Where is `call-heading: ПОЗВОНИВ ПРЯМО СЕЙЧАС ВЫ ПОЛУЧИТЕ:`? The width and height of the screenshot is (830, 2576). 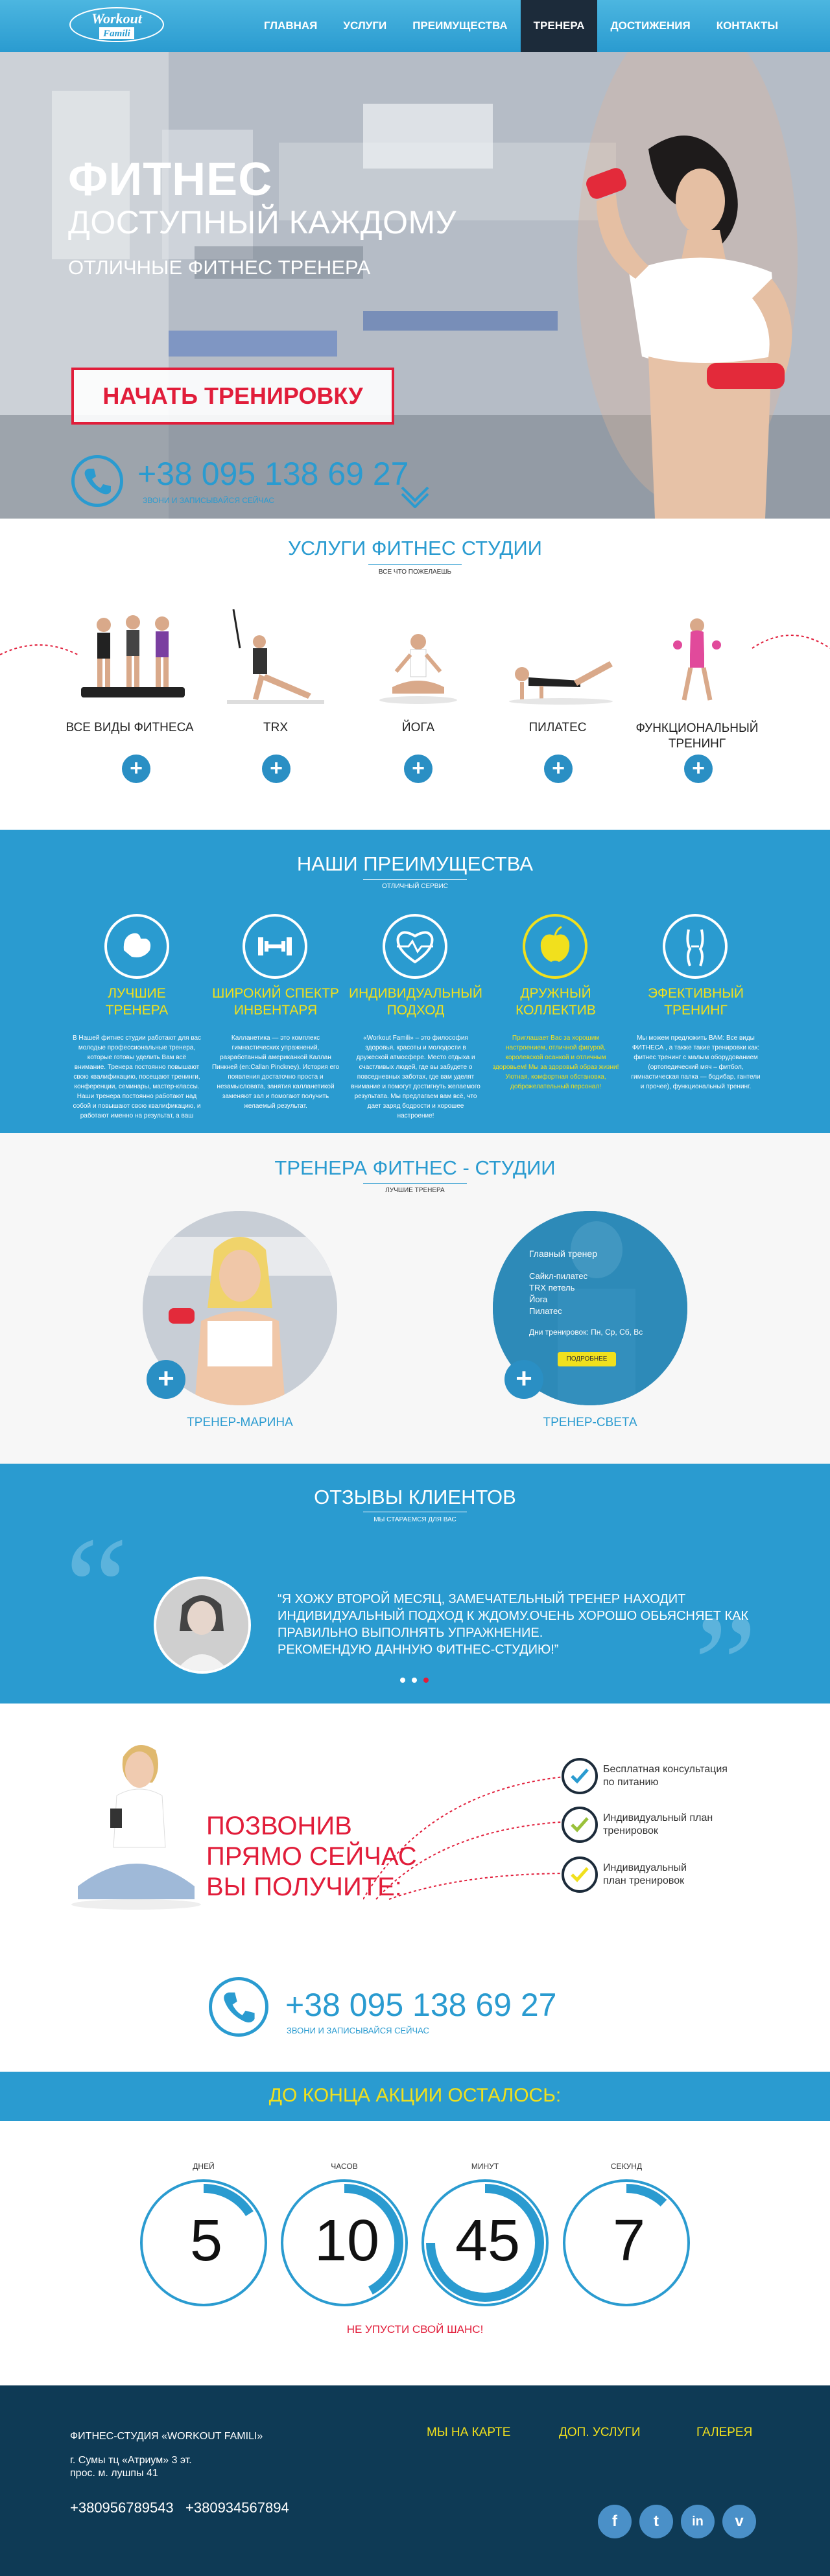
call-heading: ПОЗВОНИВ ПРЯМО СЕЙЧАС ВЫ ПОЛУЧИТЕ: is located at coordinates (311, 1857).